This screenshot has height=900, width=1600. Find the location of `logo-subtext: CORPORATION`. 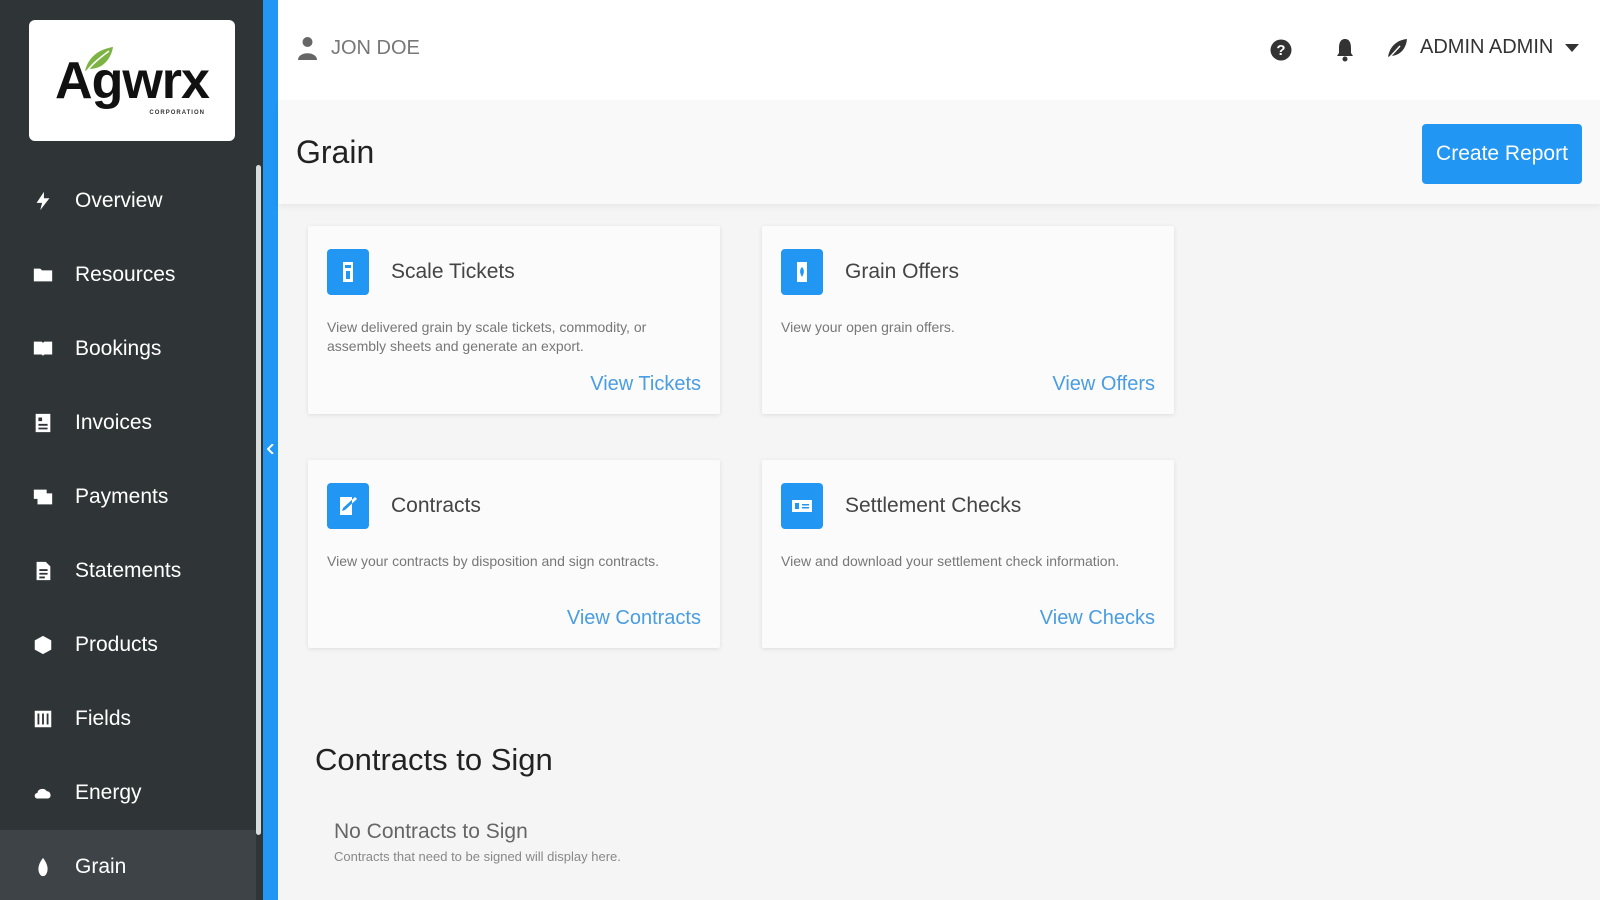

logo-subtext: CORPORATION is located at coordinates (177, 112).